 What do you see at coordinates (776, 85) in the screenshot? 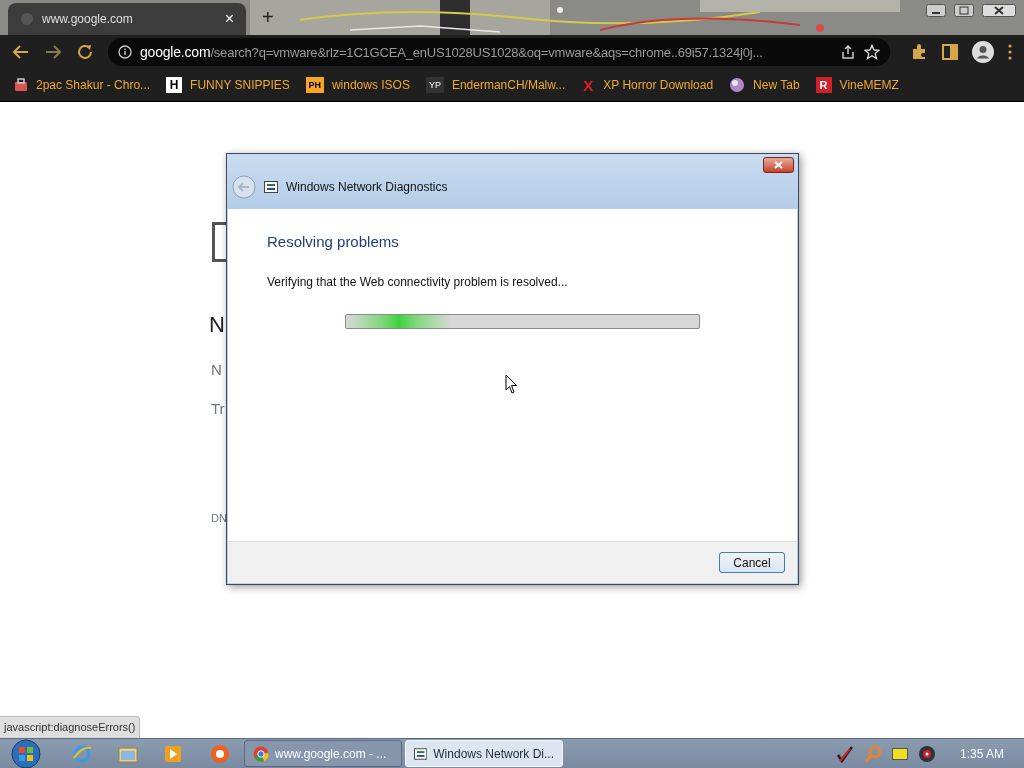
I see `bookmark-link: New Tab` at bounding box center [776, 85].